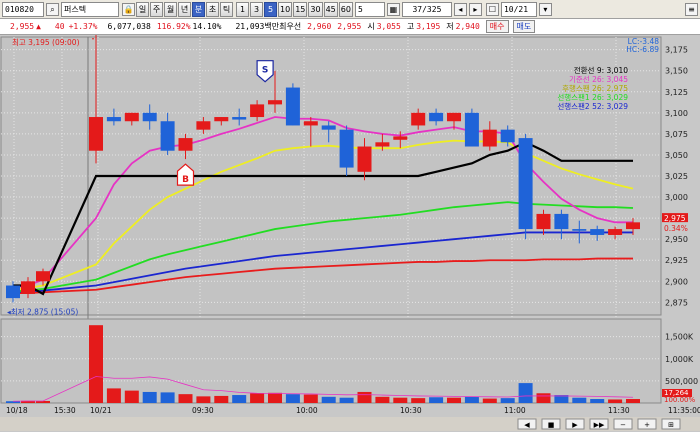 This screenshot has width=700, height=432. What do you see at coordinates (256, 9) in the screenshot?
I see `interval-3-button: 3` at bounding box center [256, 9].